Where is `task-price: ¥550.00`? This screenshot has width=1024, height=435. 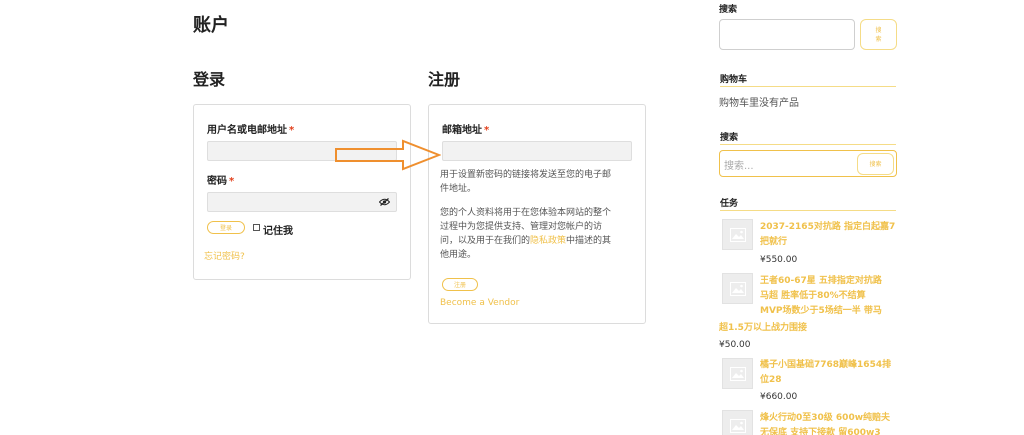
task-price: ¥550.00 is located at coordinates (779, 260).